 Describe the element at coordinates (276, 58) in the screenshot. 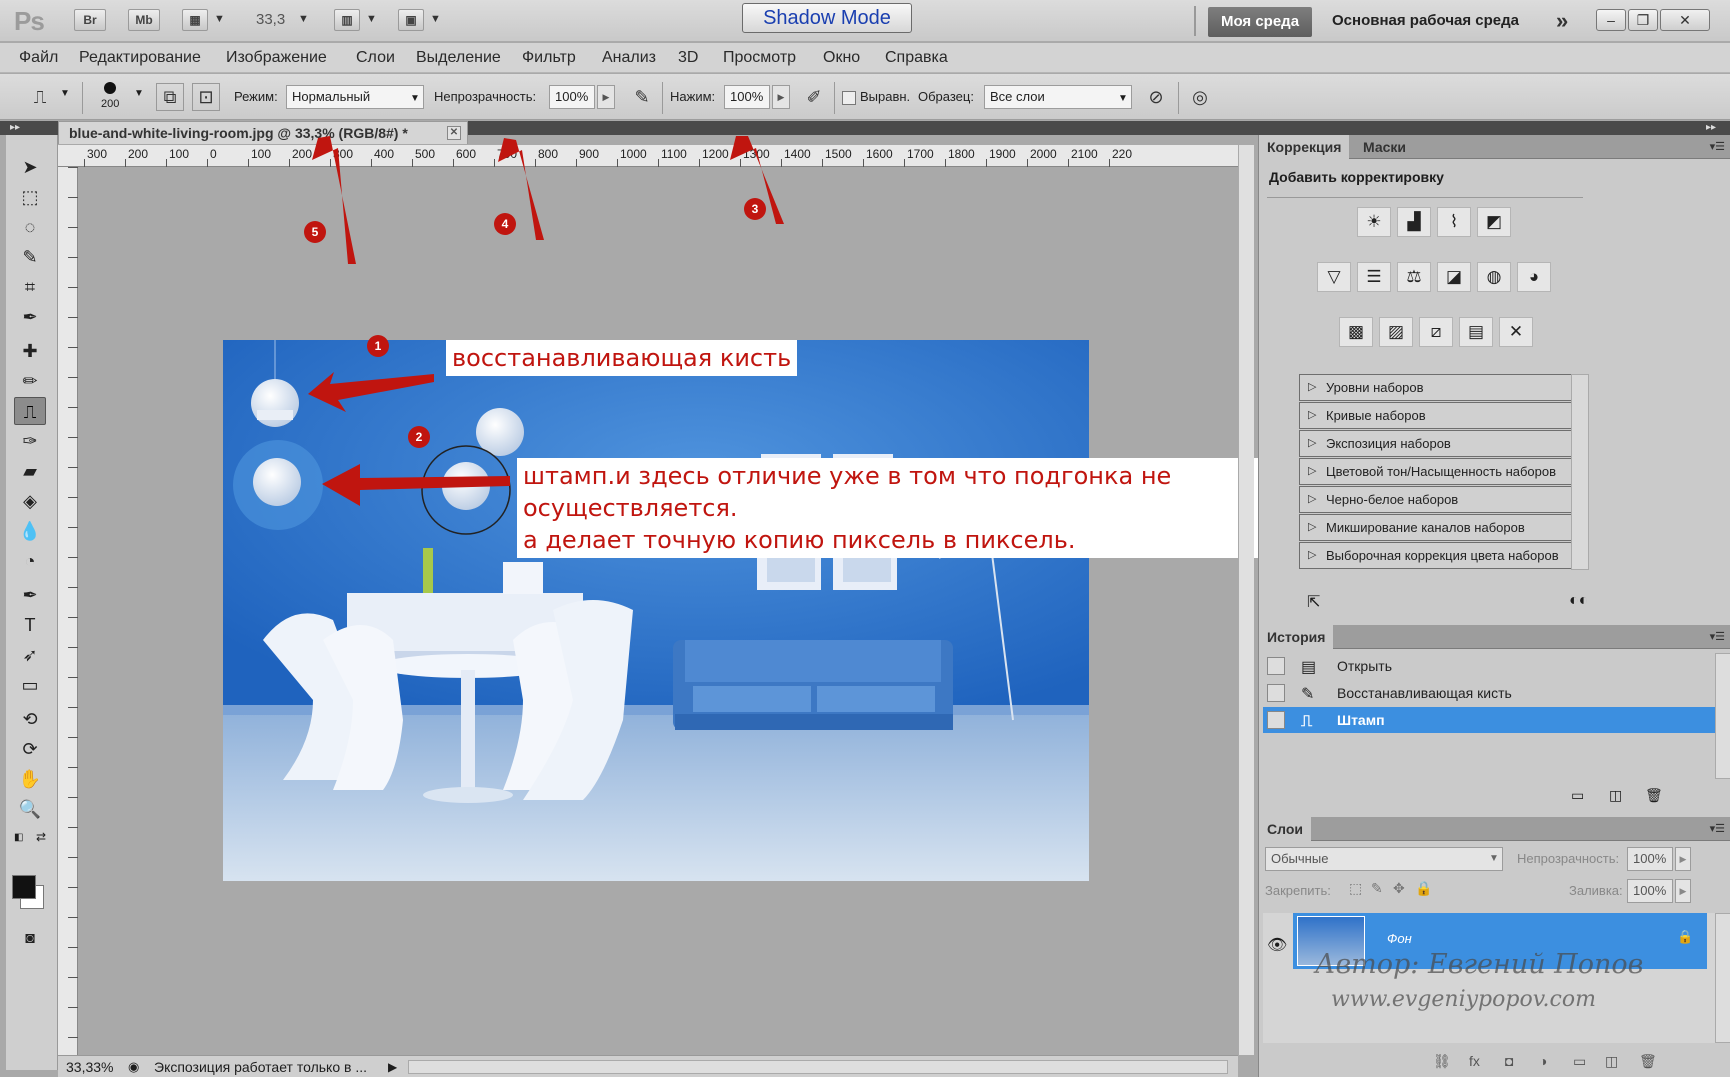

I see `menu-image: Изображение` at that location.